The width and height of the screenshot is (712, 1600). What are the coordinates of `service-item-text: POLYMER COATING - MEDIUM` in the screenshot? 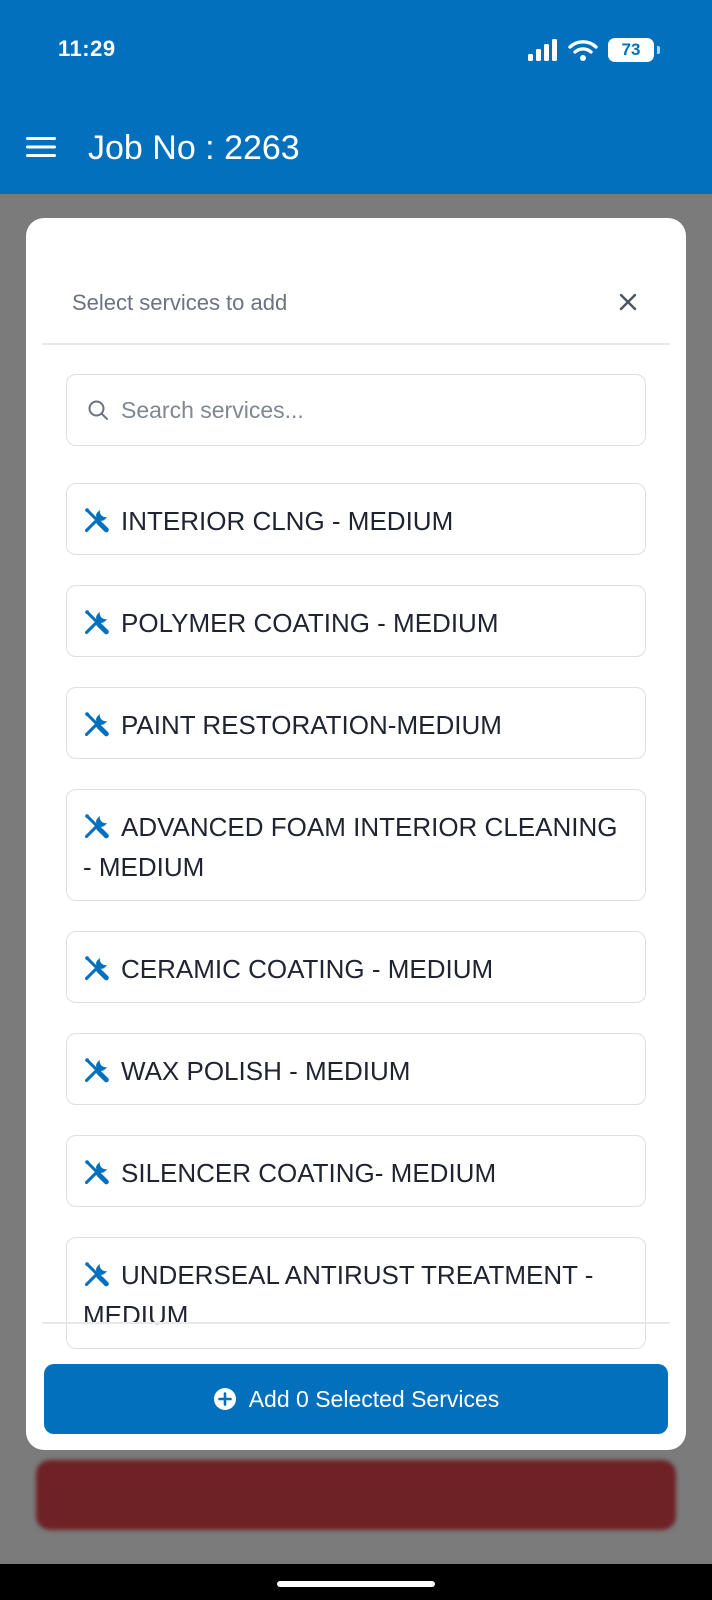 It's located at (356, 623).